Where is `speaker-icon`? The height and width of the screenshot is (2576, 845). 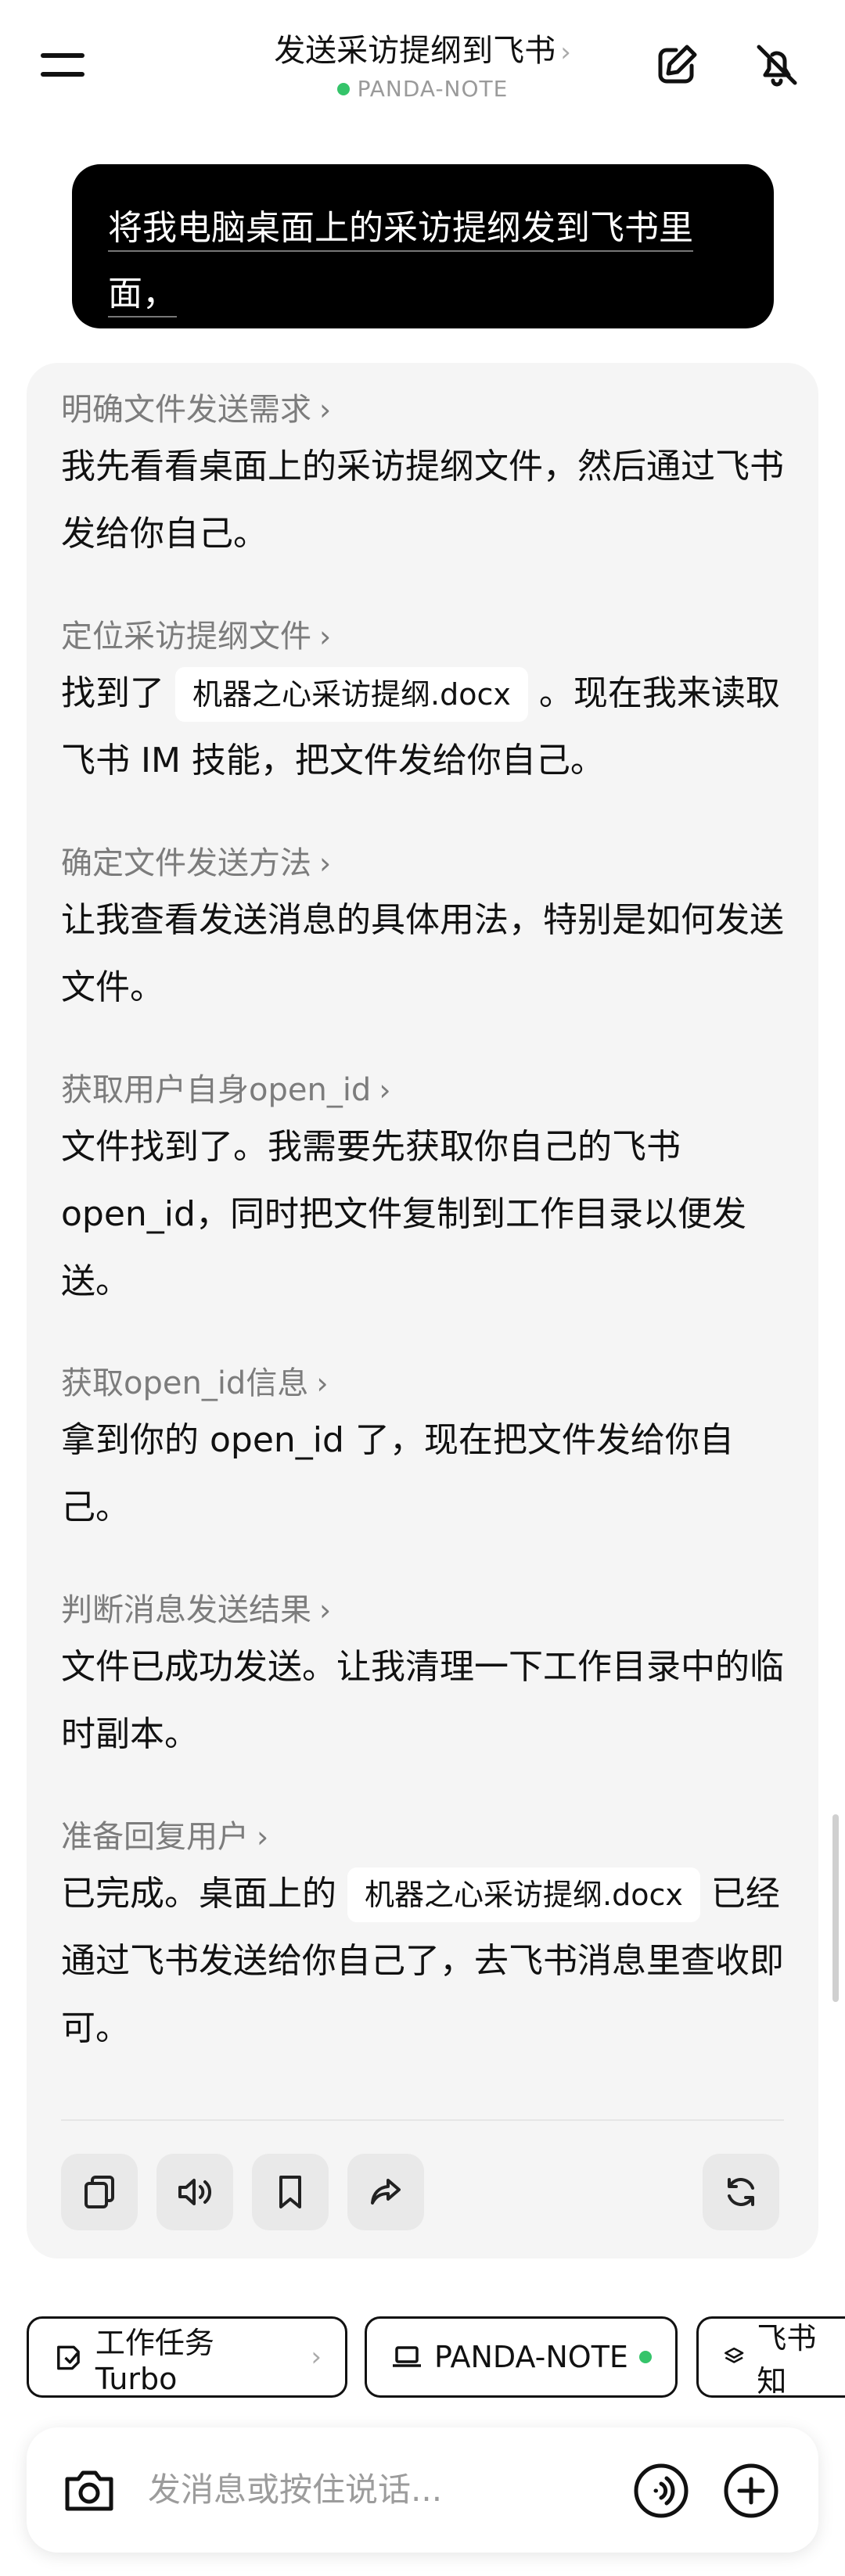 speaker-icon is located at coordinates (195, 2192).